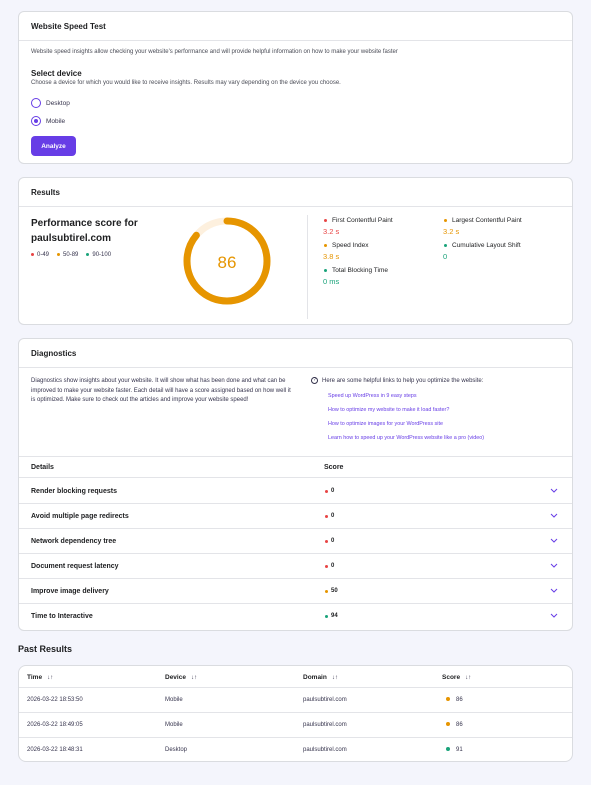  Describe the element at coordinates (346, 251) in the screenshot. I see `metric-speed-index: Speed Index 3.8 s` at that location.